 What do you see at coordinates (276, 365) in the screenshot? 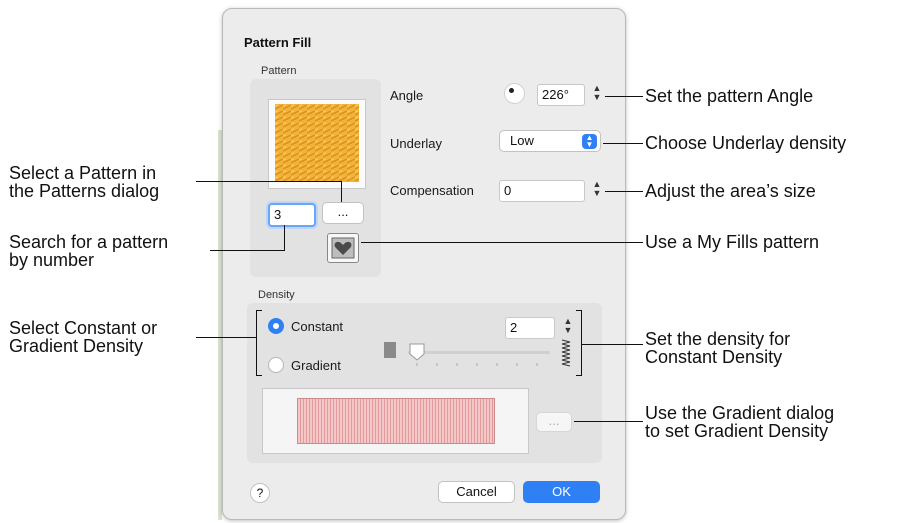
I see `gradient-radio` at bounding box center [276, 365].